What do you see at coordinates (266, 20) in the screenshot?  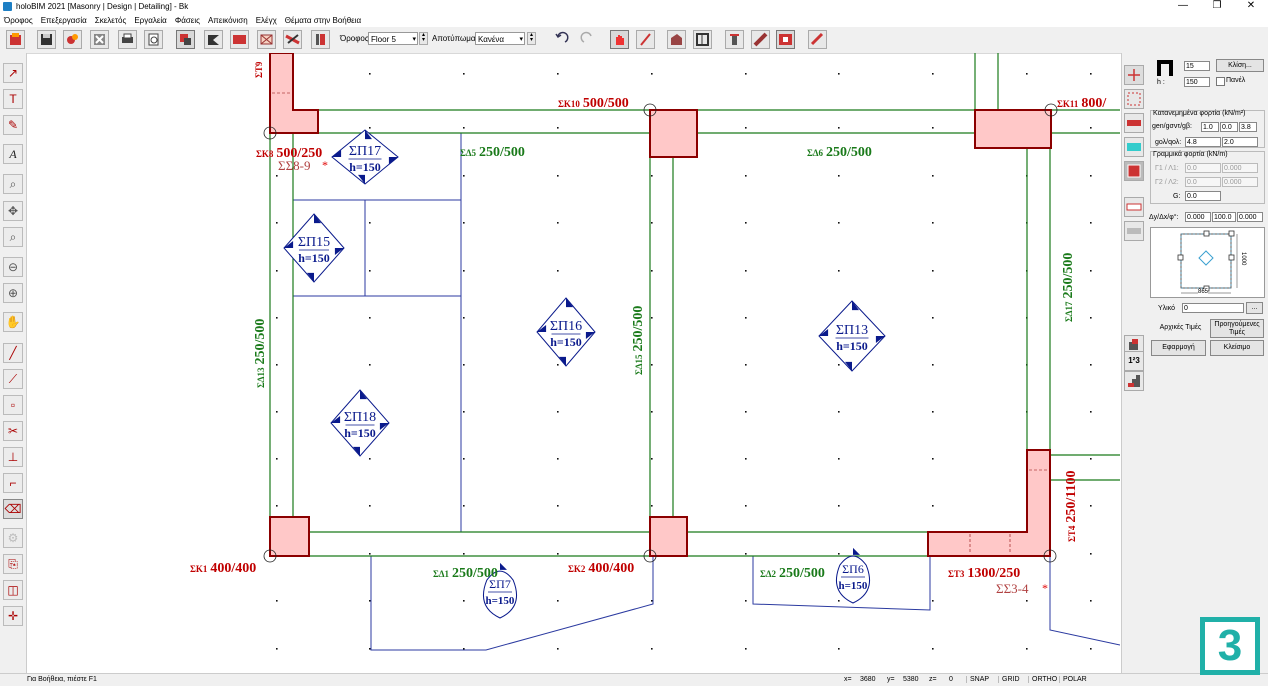 I see `menu-checks: Ελέγχ` at bounding box center [266, 20].